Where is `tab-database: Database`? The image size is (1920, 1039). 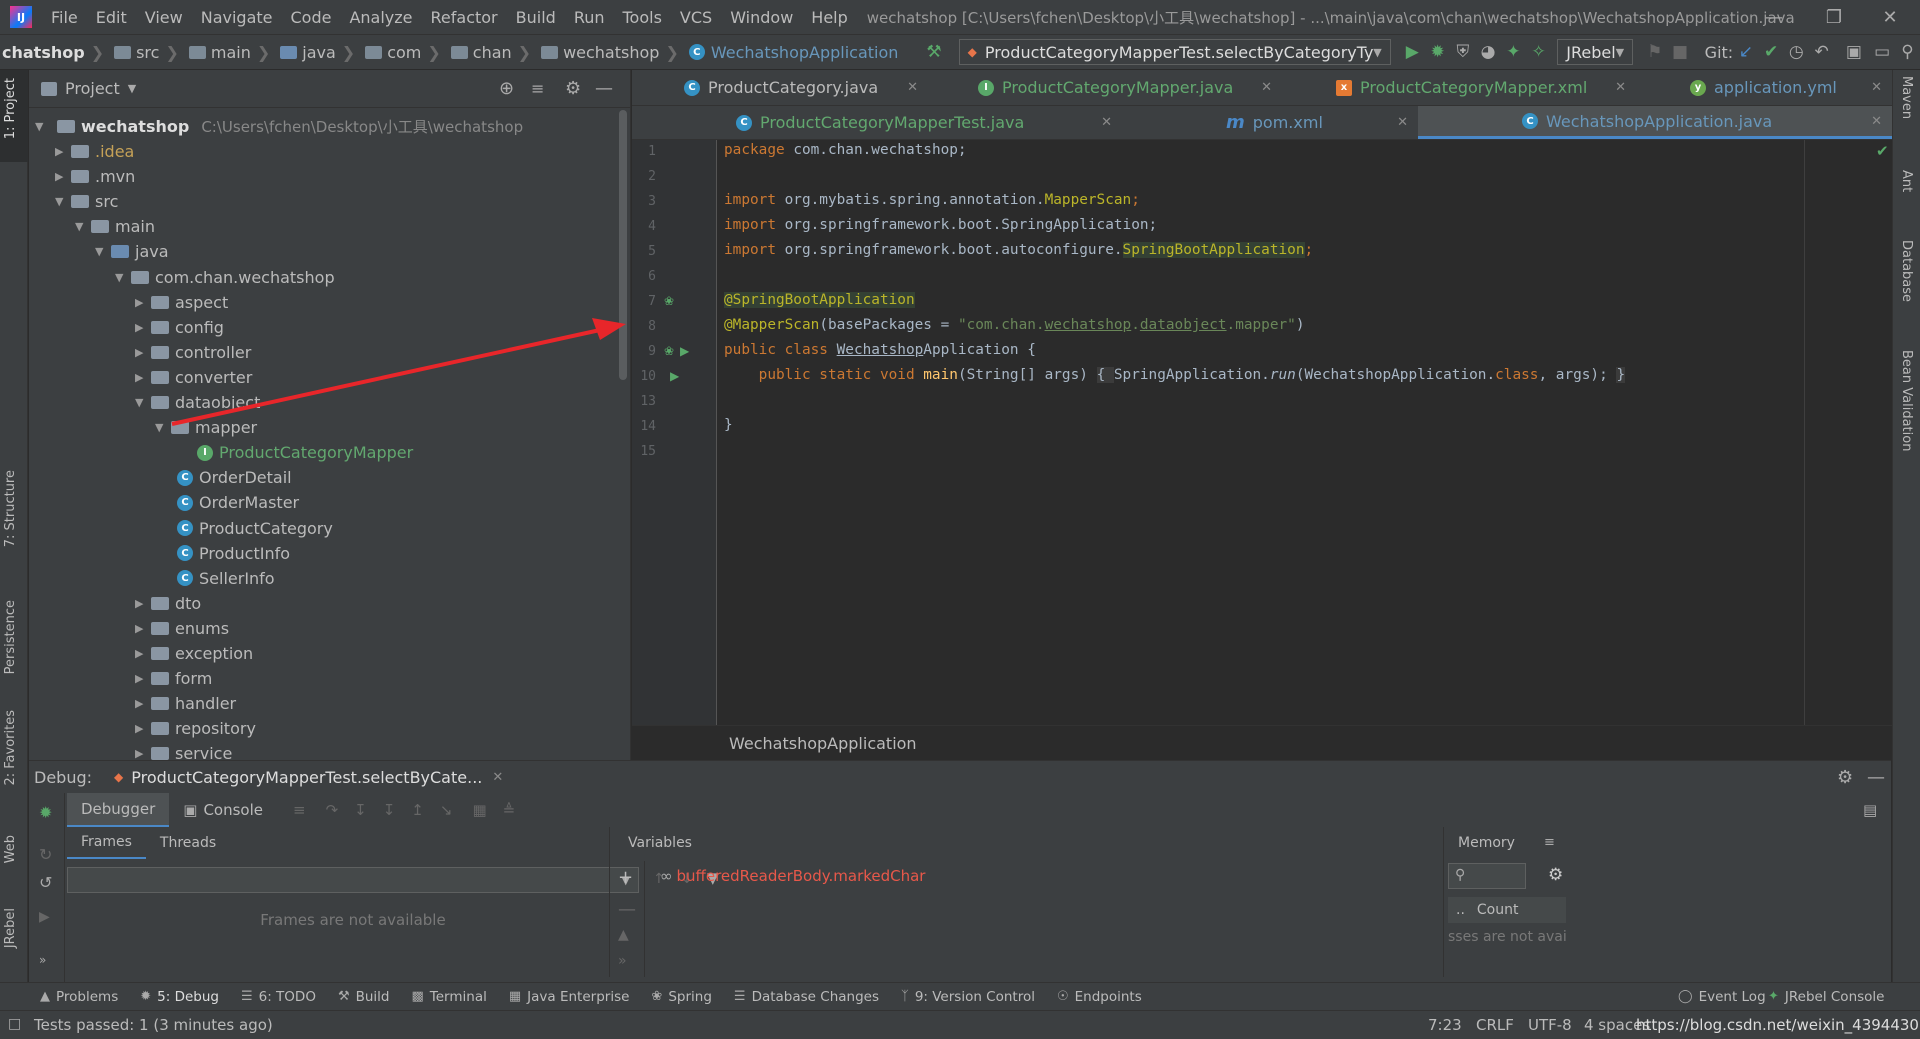
tab-database: Database is located at coordinates (1906, 271).